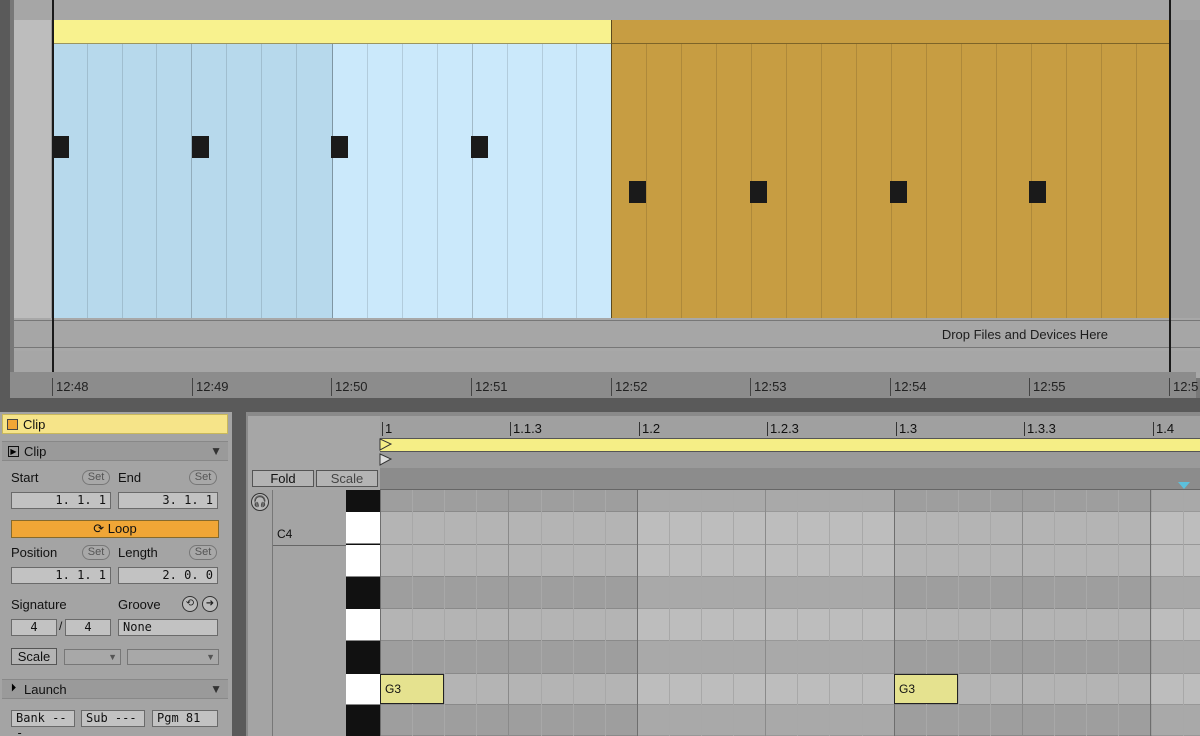 This screenshot has height=736, width=1200. I want to click on drop-zone: Drop Files and Devices Here, so click(607, 334).